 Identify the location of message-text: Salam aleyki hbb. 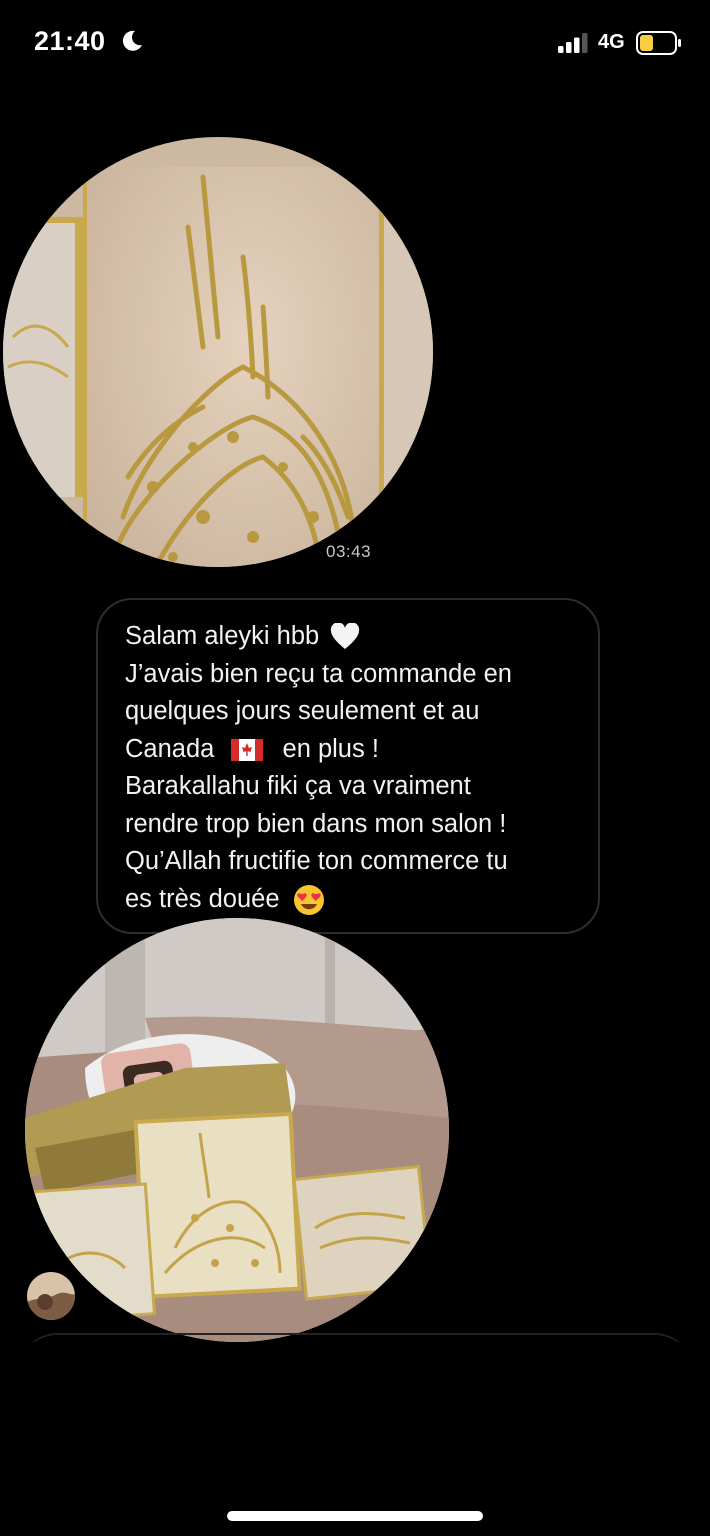
(222, 636).